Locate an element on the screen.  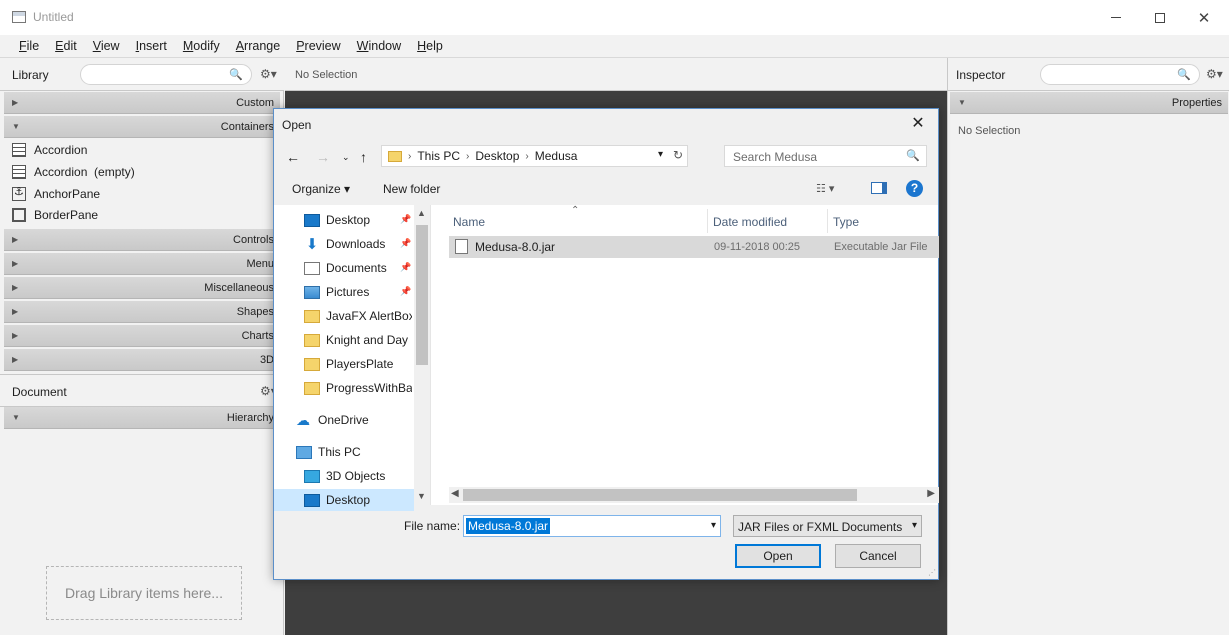
pin-icon: 📌 is located at coordinates (406, 291).